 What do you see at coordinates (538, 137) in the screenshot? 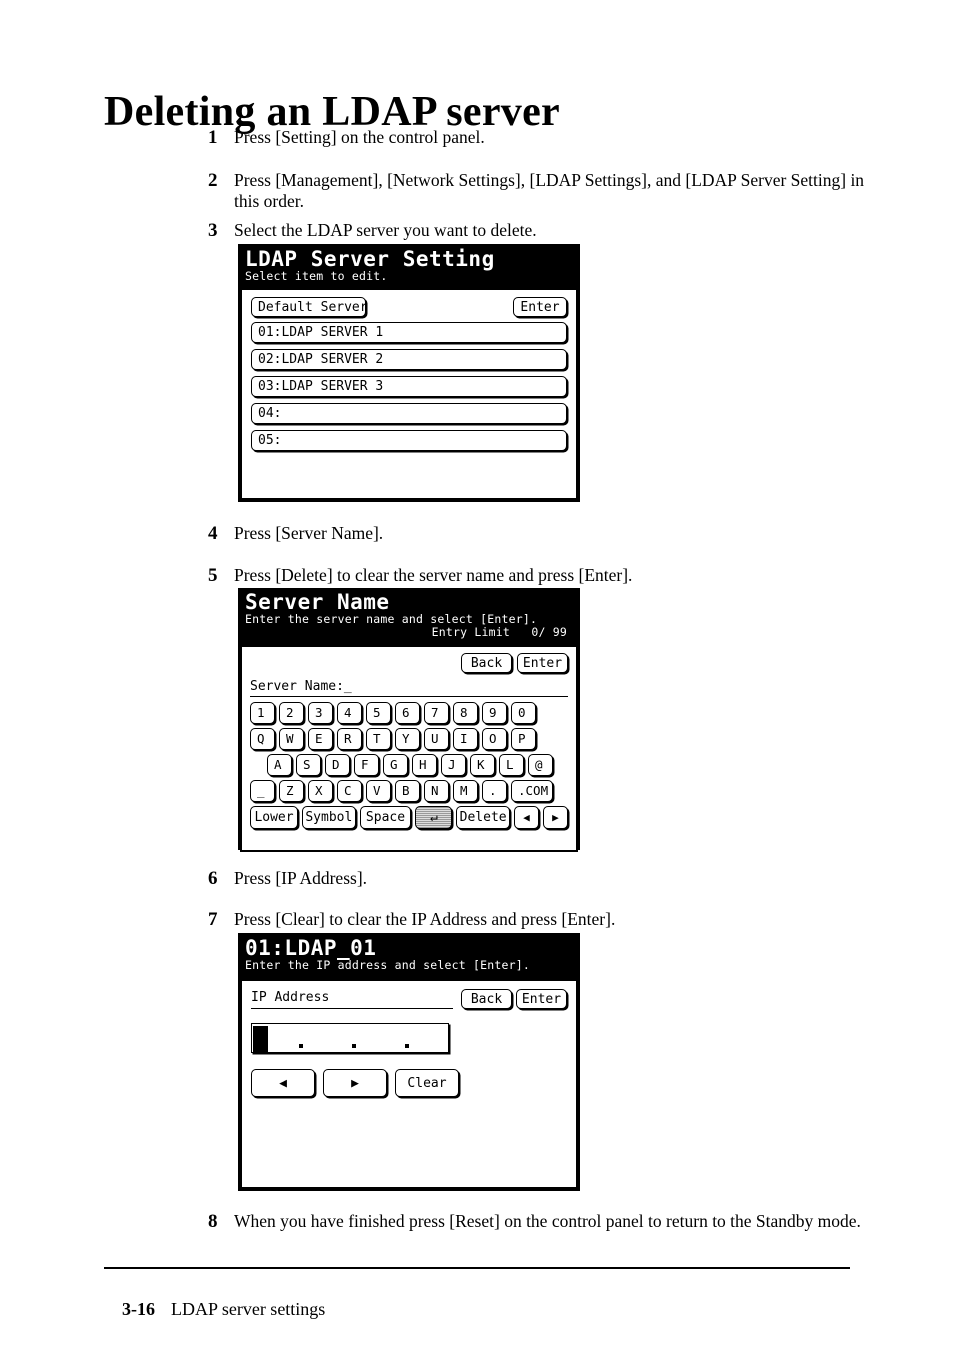
I see `step-1: 1 Press [Setting] on the control panel.` at bounding box center [538, 137].